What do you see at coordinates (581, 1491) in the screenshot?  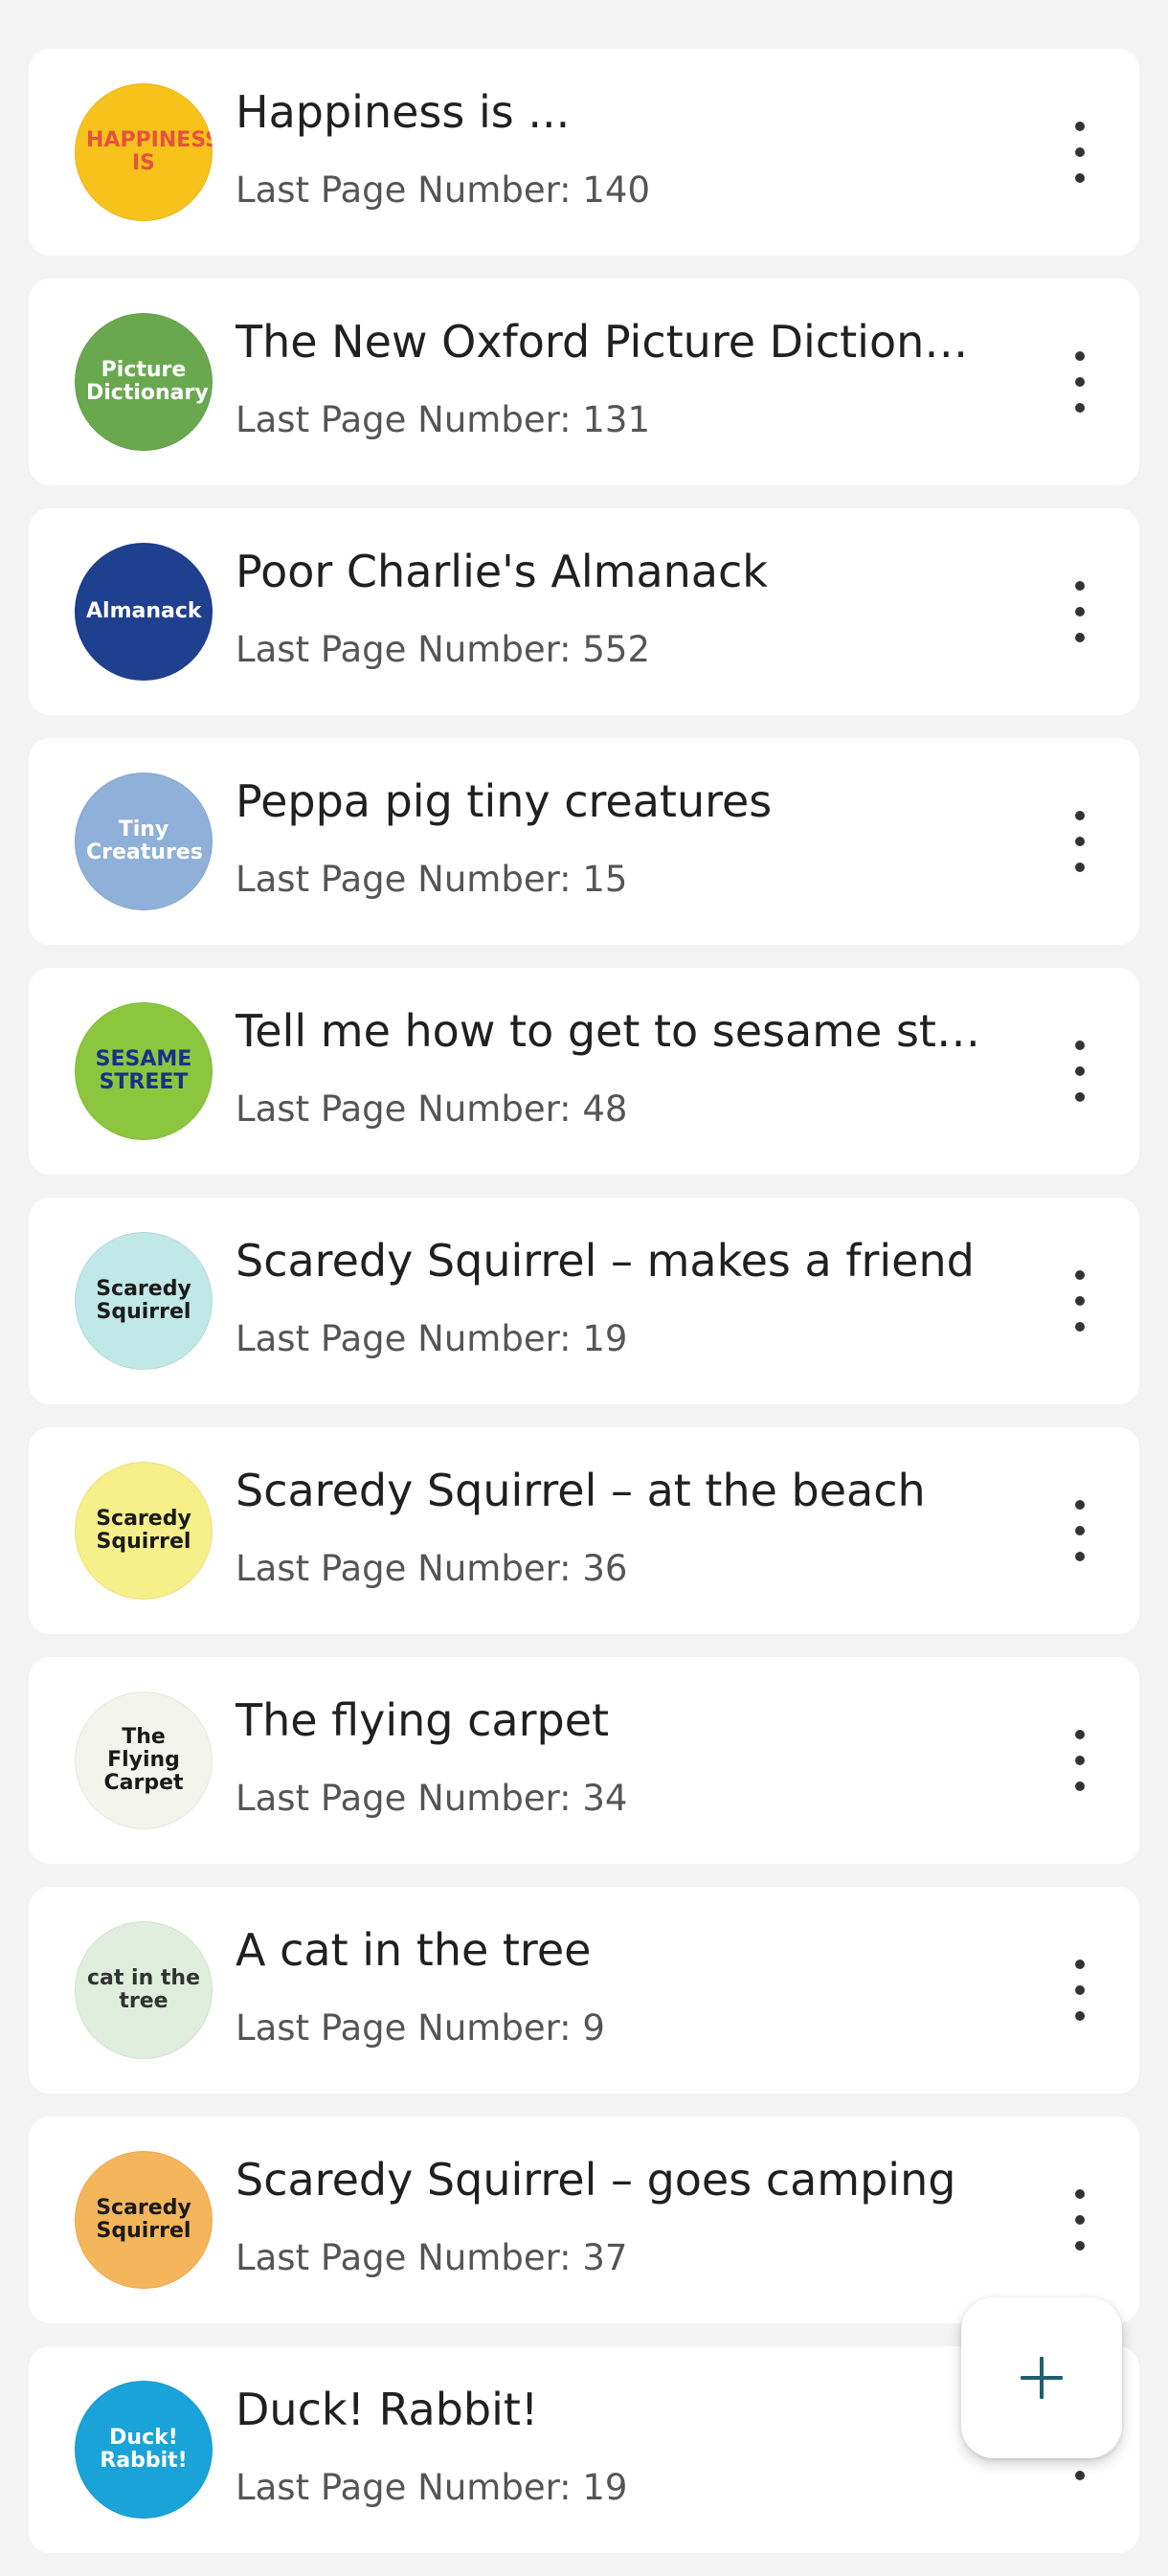 I see `book-title: Scaredy Squirrel – at the beach` at bounding box center [581, 1491].